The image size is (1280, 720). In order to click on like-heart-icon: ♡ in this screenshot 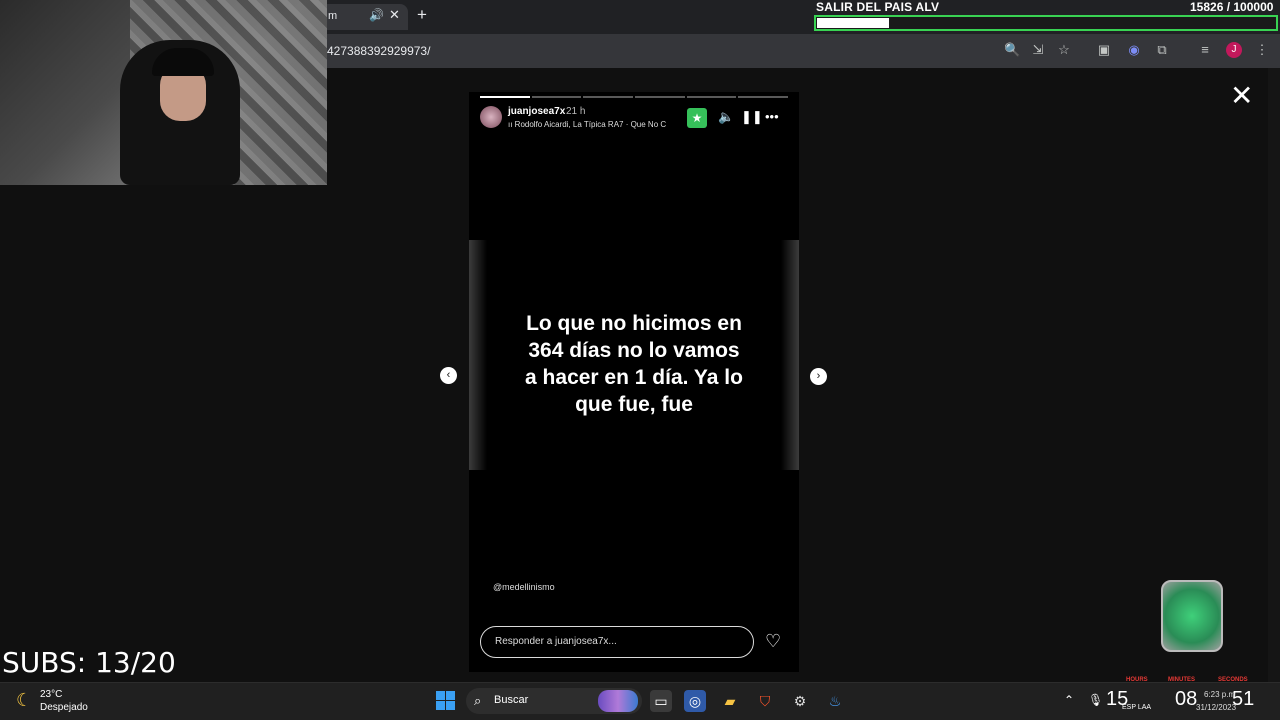, I will do `click(773, 641)`.